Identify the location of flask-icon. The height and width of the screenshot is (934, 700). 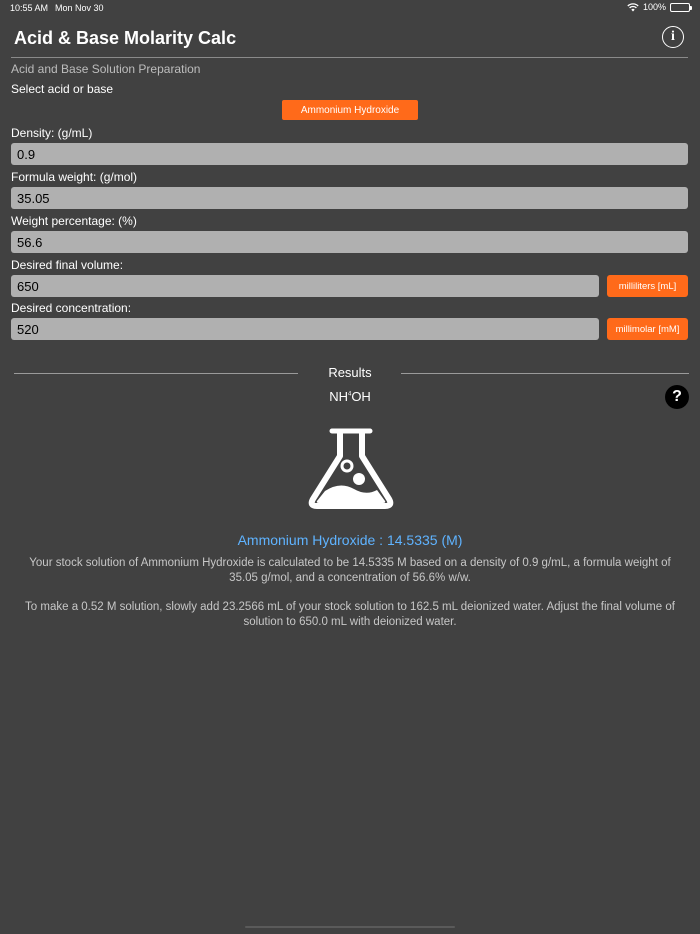
(351, 468).